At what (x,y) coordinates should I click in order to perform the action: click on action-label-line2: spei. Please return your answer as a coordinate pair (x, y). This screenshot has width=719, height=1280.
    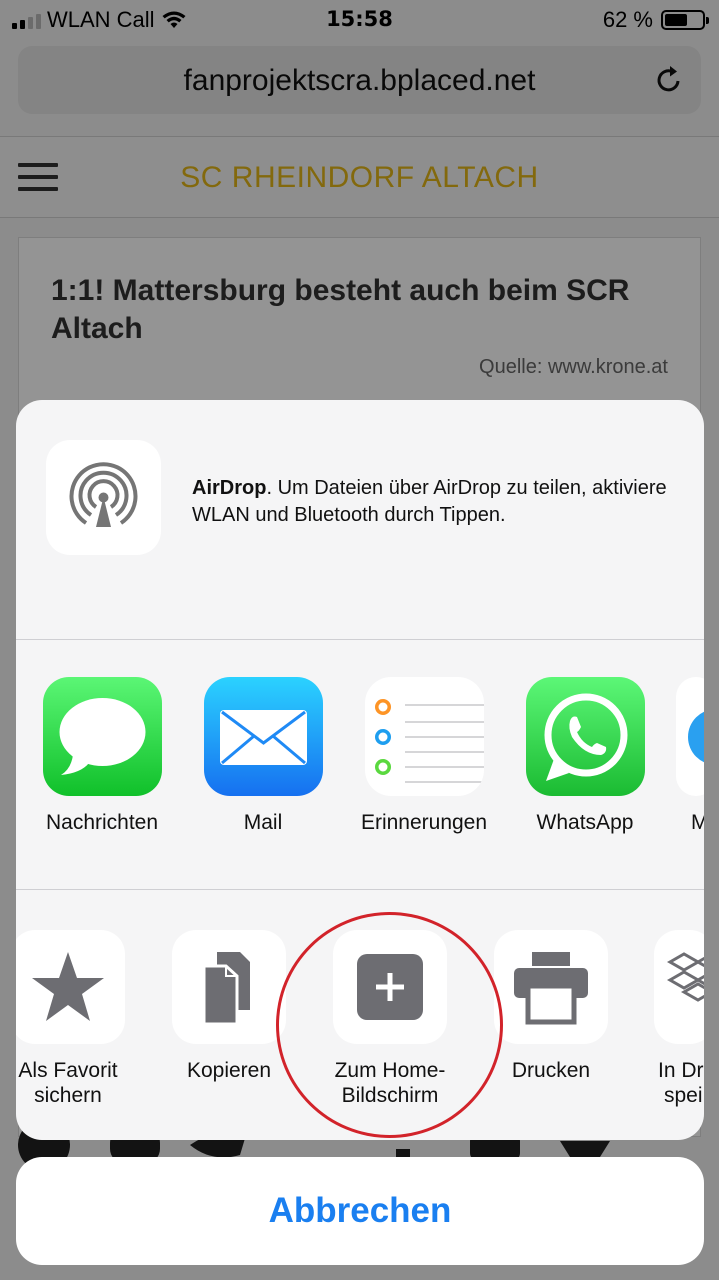
    Looking at the image, I should click on (683, 1095).